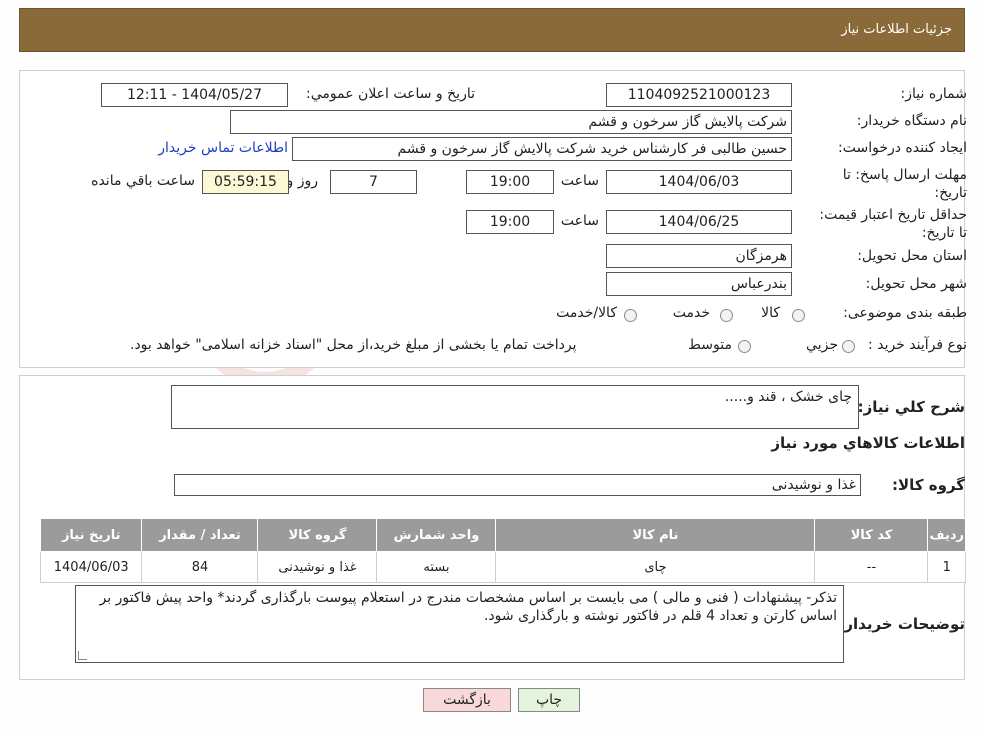 The width and height of the screenshot is (985, 733). I want to click on category-radio-goods, so click(798, 315).